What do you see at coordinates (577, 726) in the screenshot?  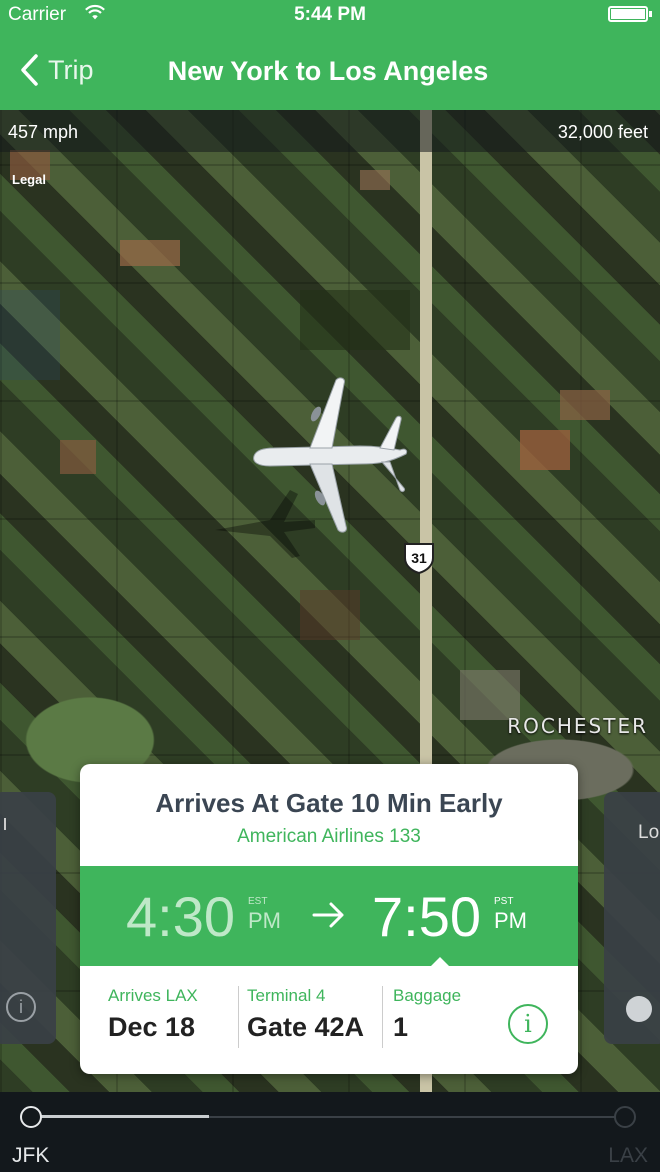 I see `city-label: ROCHESTER` at bounding box center [577, 726].